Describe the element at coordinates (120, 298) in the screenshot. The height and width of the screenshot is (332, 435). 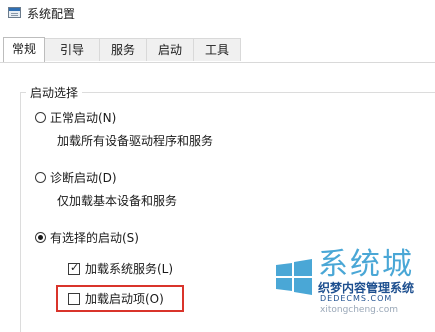
I see `highlight-box` at that location.